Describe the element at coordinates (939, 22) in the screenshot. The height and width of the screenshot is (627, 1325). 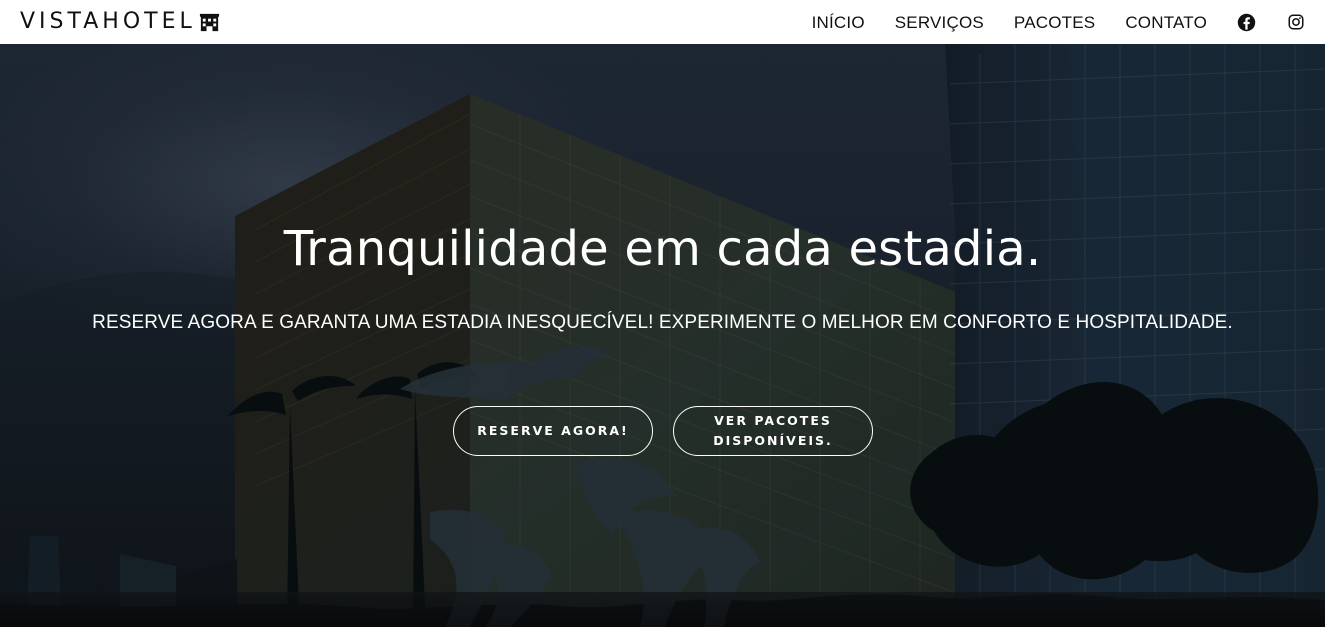
I see `nav-link-servicos: SERVIÇOS` at that location.